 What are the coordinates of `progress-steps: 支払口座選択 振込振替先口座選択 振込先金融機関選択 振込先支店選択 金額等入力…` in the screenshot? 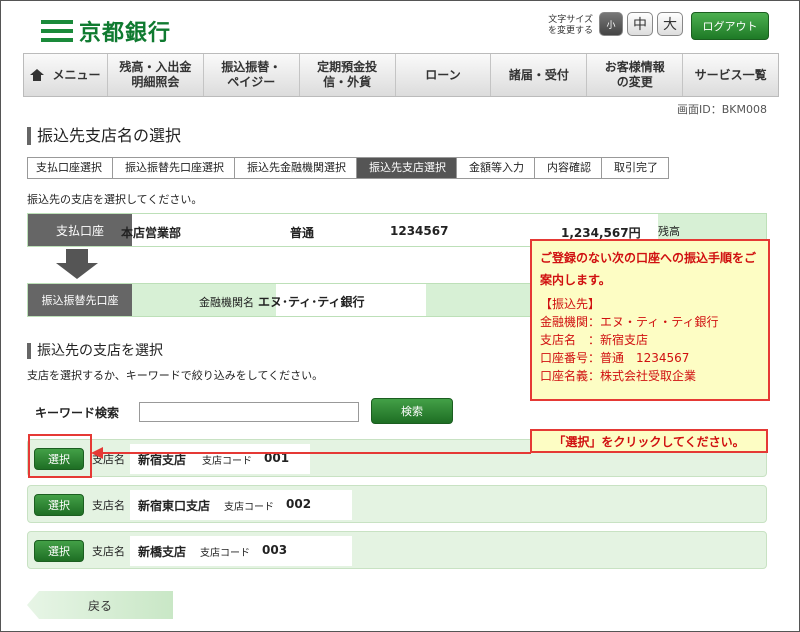 It's located at (348, 168).